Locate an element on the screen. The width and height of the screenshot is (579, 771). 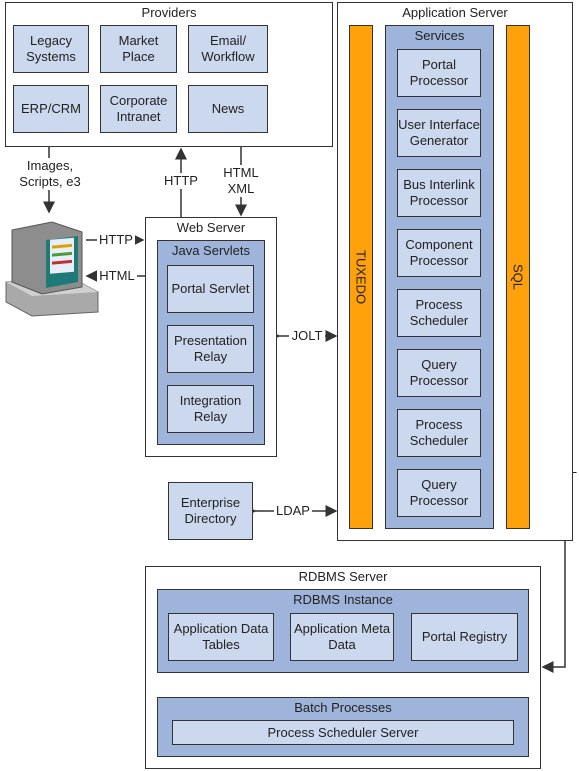
sql-bar: SQL is located at coordinates (518, 277).